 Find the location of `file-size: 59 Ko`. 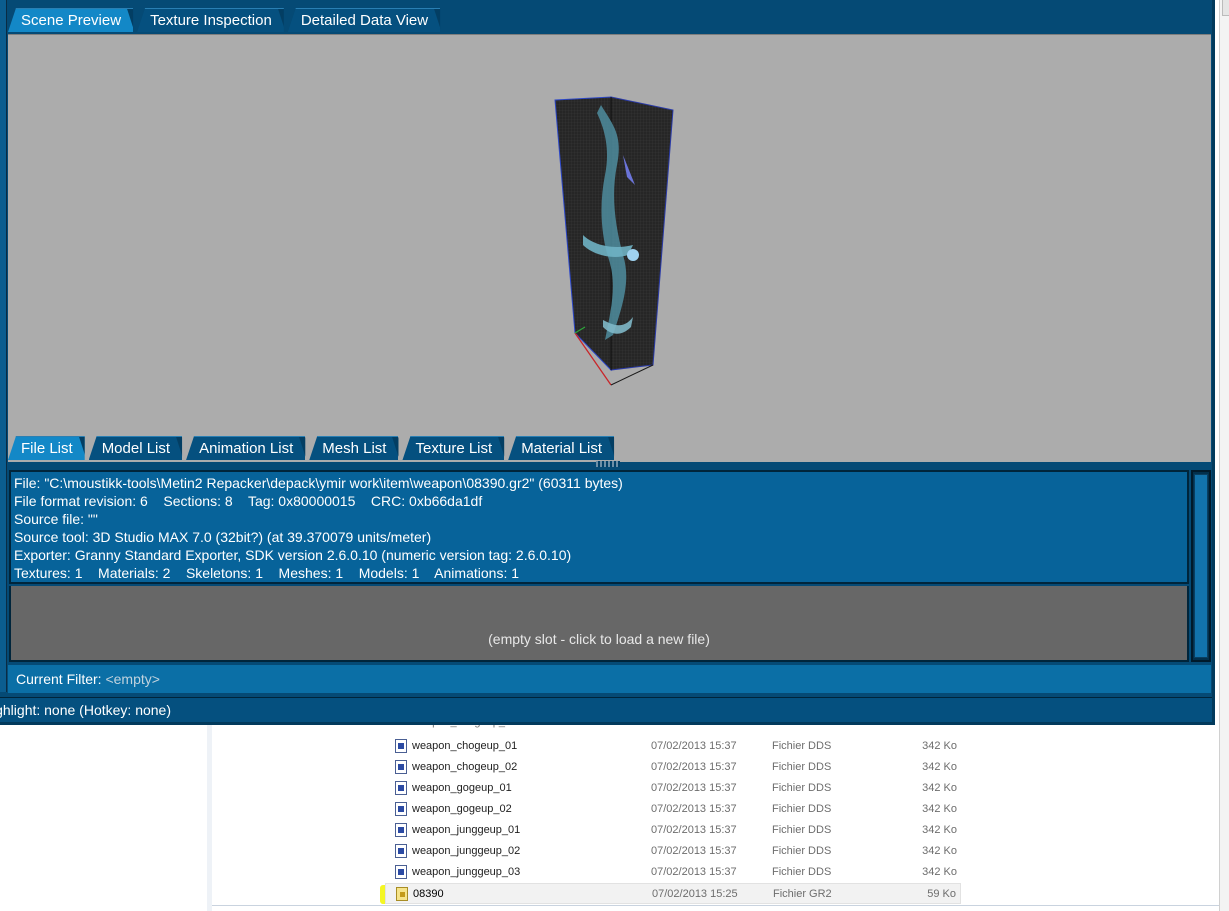

file-size: 59 Ko is located at coordinates (941, 894).